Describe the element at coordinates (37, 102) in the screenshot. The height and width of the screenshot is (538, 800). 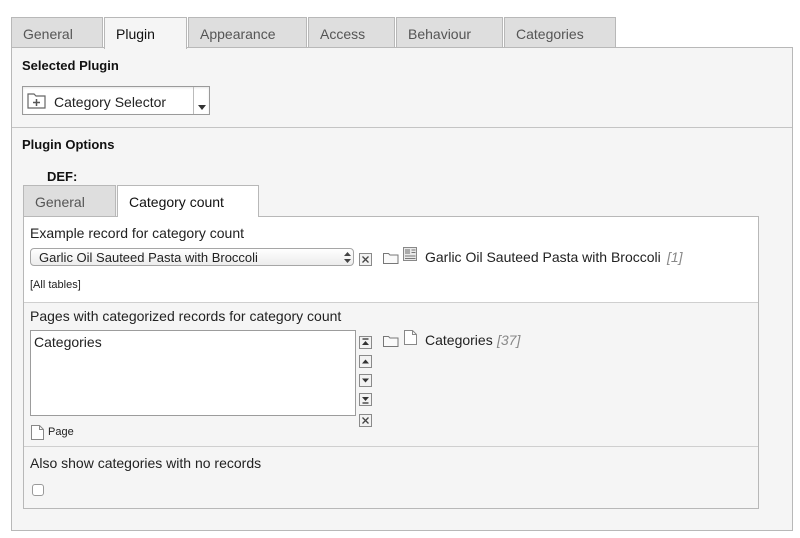
I see `folder-plus-icon` at that location.